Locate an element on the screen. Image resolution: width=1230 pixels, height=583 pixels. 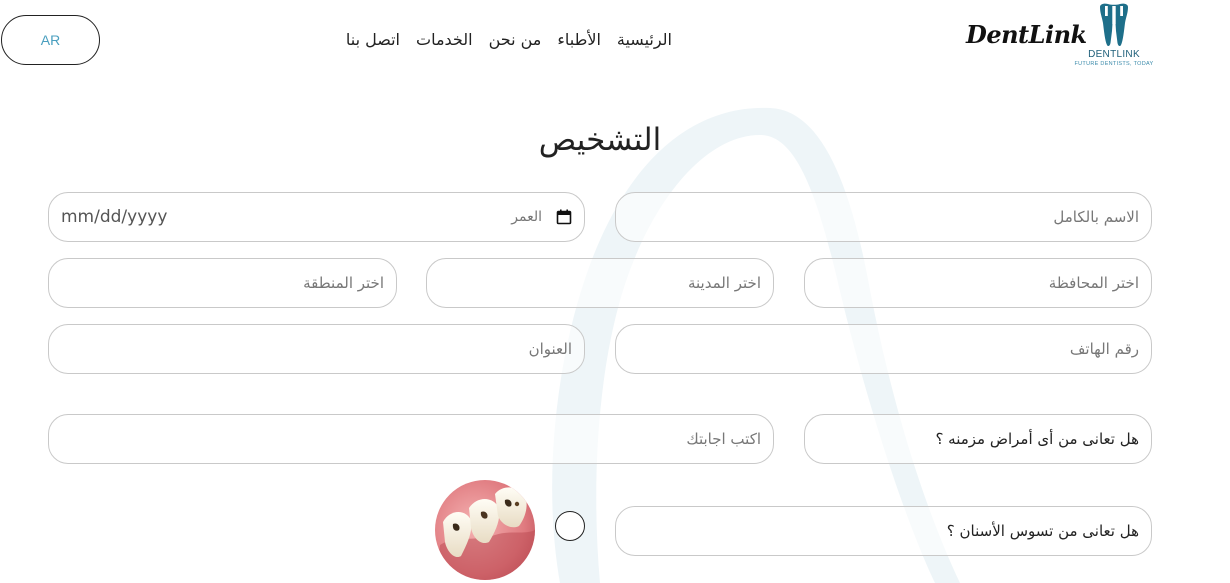
answer-input is located at coordinates (411, 439).